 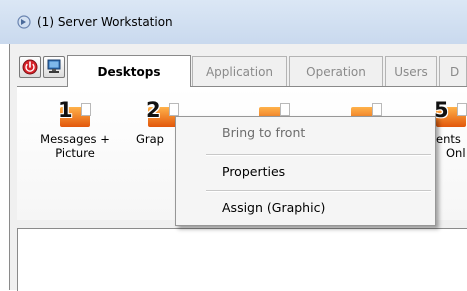 I want to click on workstation-screen-icon: 5, so click(x=450, y=114).